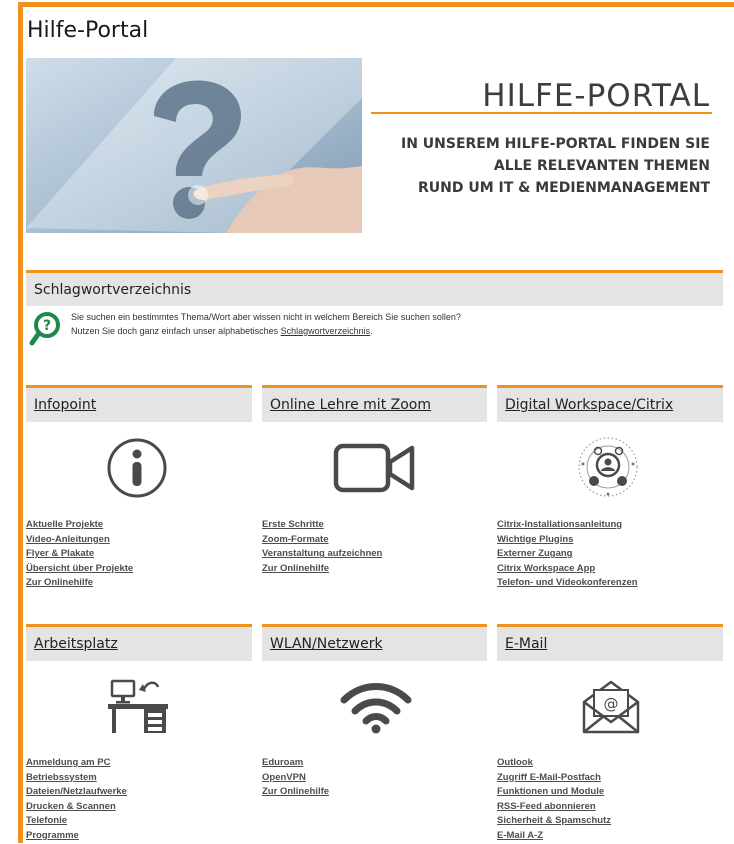 This screenshot has width=734, height=844. Describe the element at coordinates (137, 468) in the screenshot. I see `info-icon` at that location.